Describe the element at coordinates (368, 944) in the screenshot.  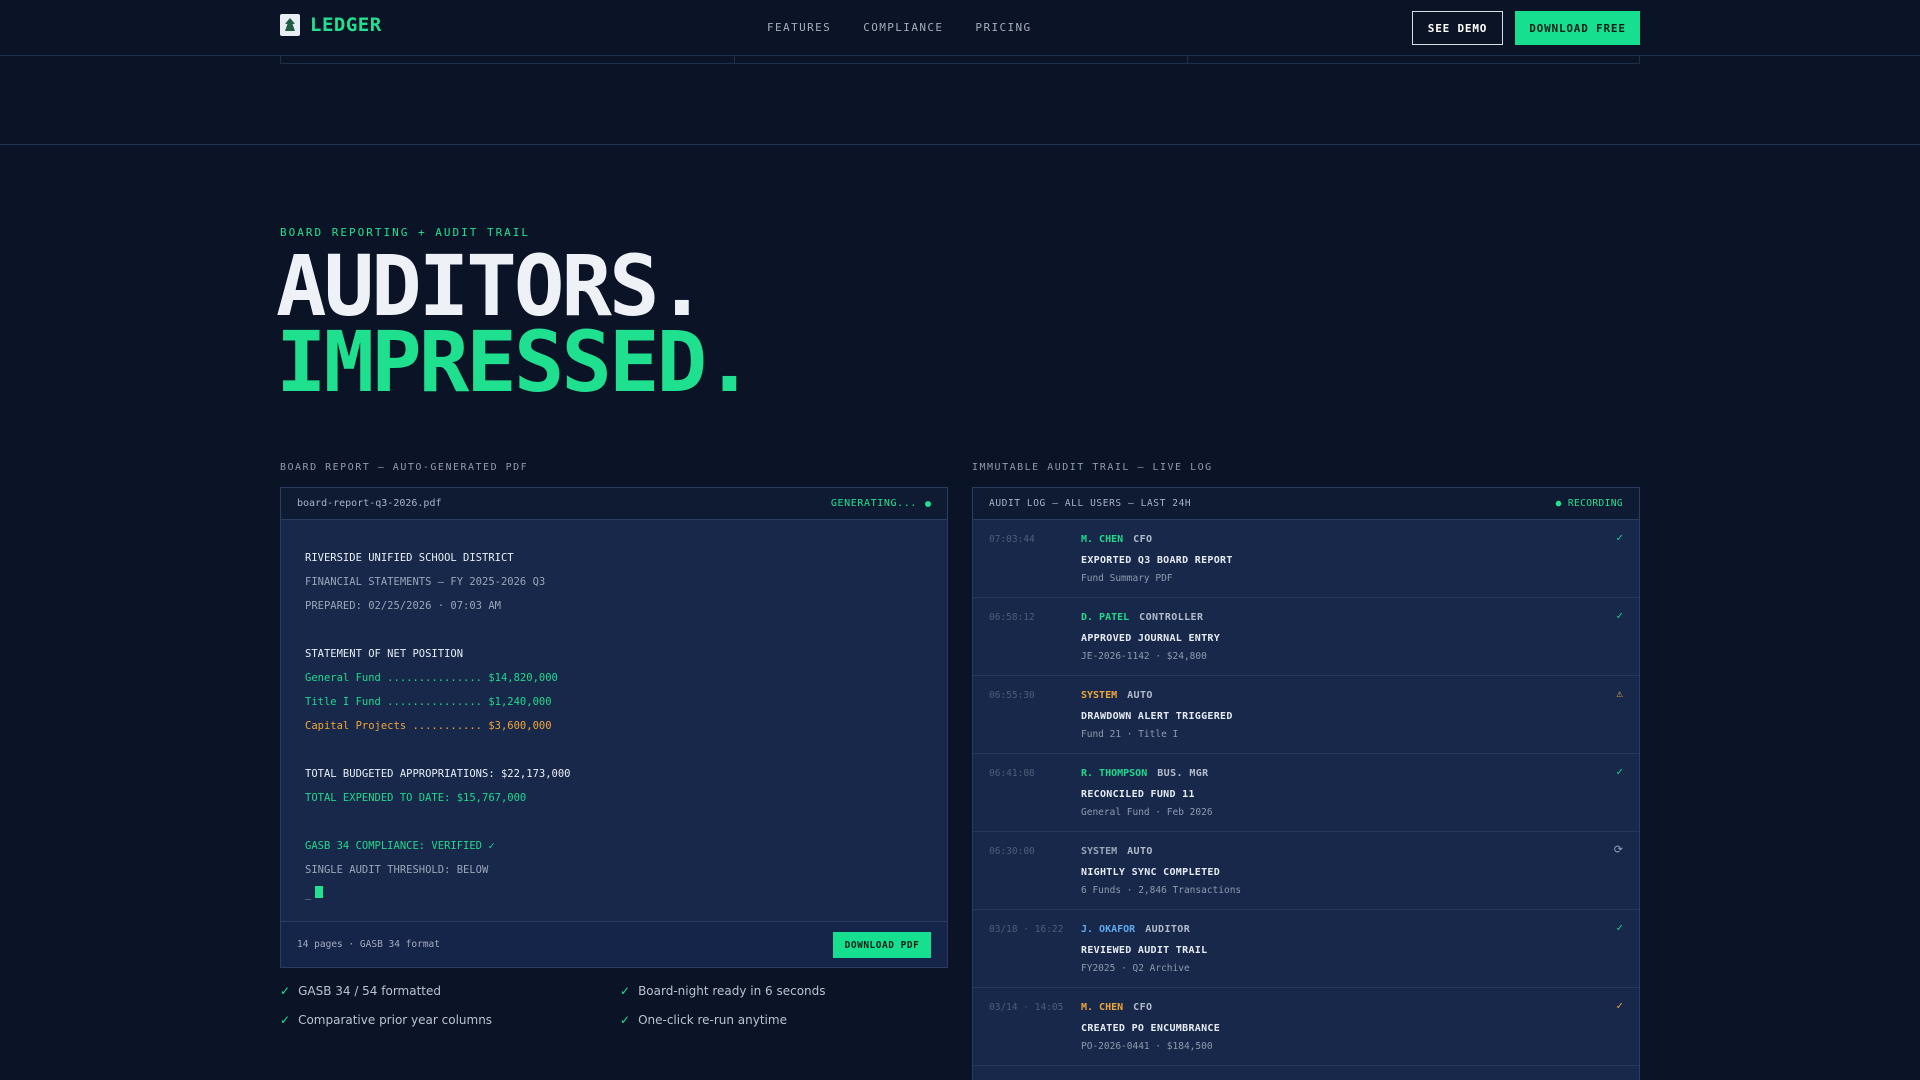
I see `report-meta: 14 pages · GASB 34 format` at that location.